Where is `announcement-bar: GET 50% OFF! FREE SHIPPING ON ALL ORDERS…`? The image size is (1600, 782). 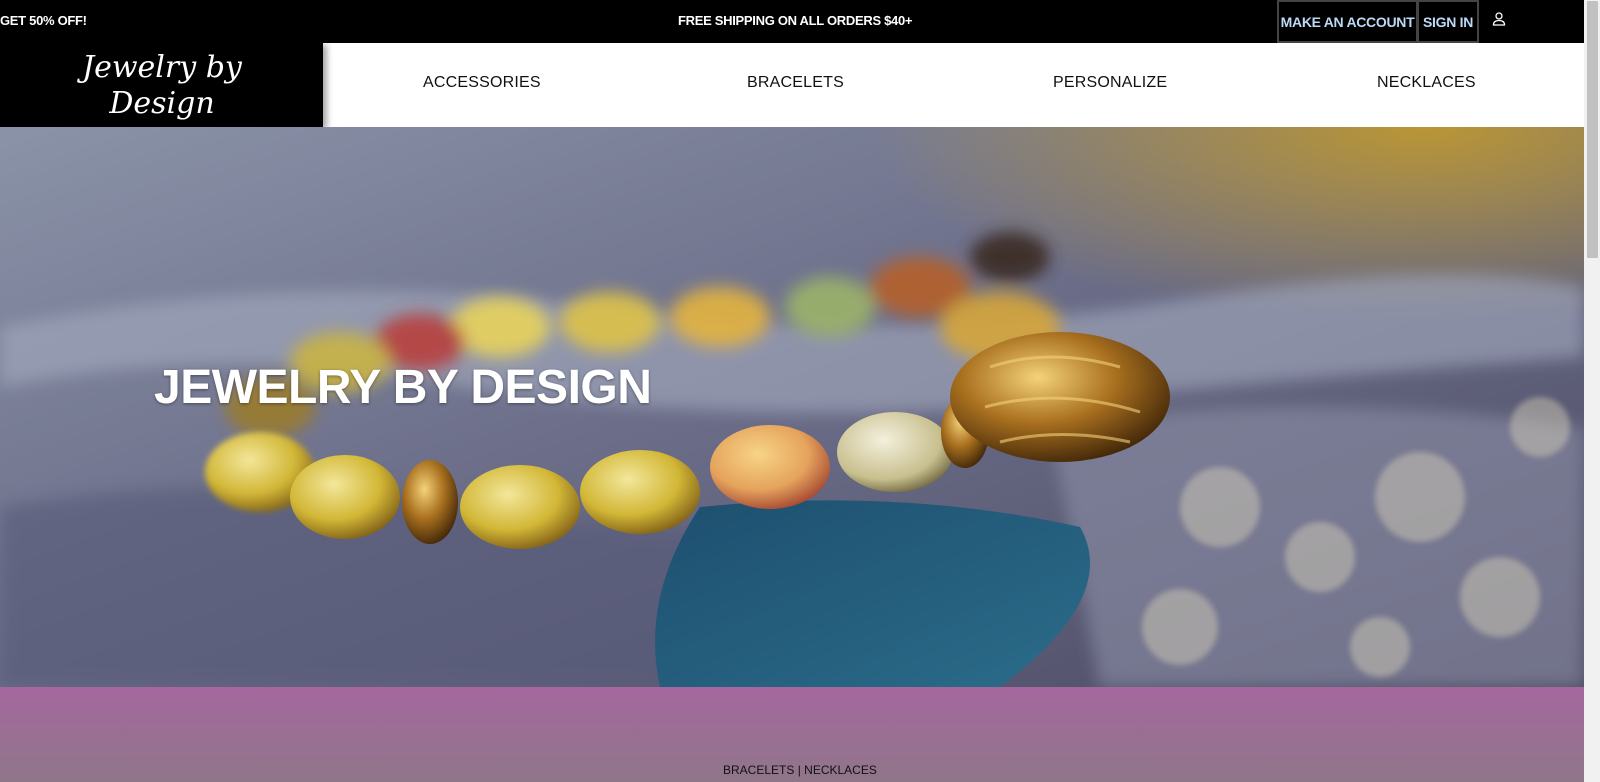
announcement-bar: GET 50% OFF! FREE SHIPPING ON ALL ORDERS… is located at coordinates (792, 21).